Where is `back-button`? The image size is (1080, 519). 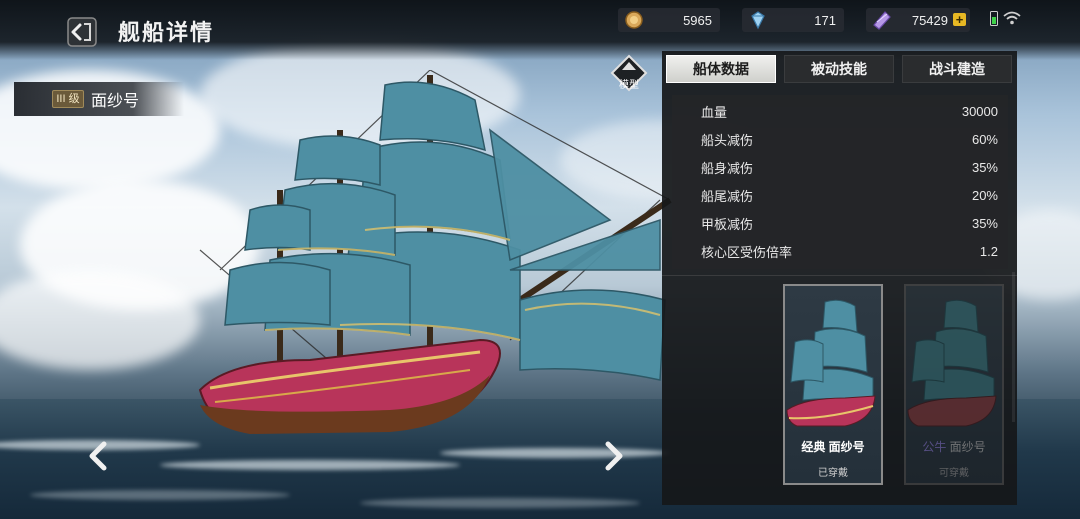 back-button is located at coordinates (82, 32).